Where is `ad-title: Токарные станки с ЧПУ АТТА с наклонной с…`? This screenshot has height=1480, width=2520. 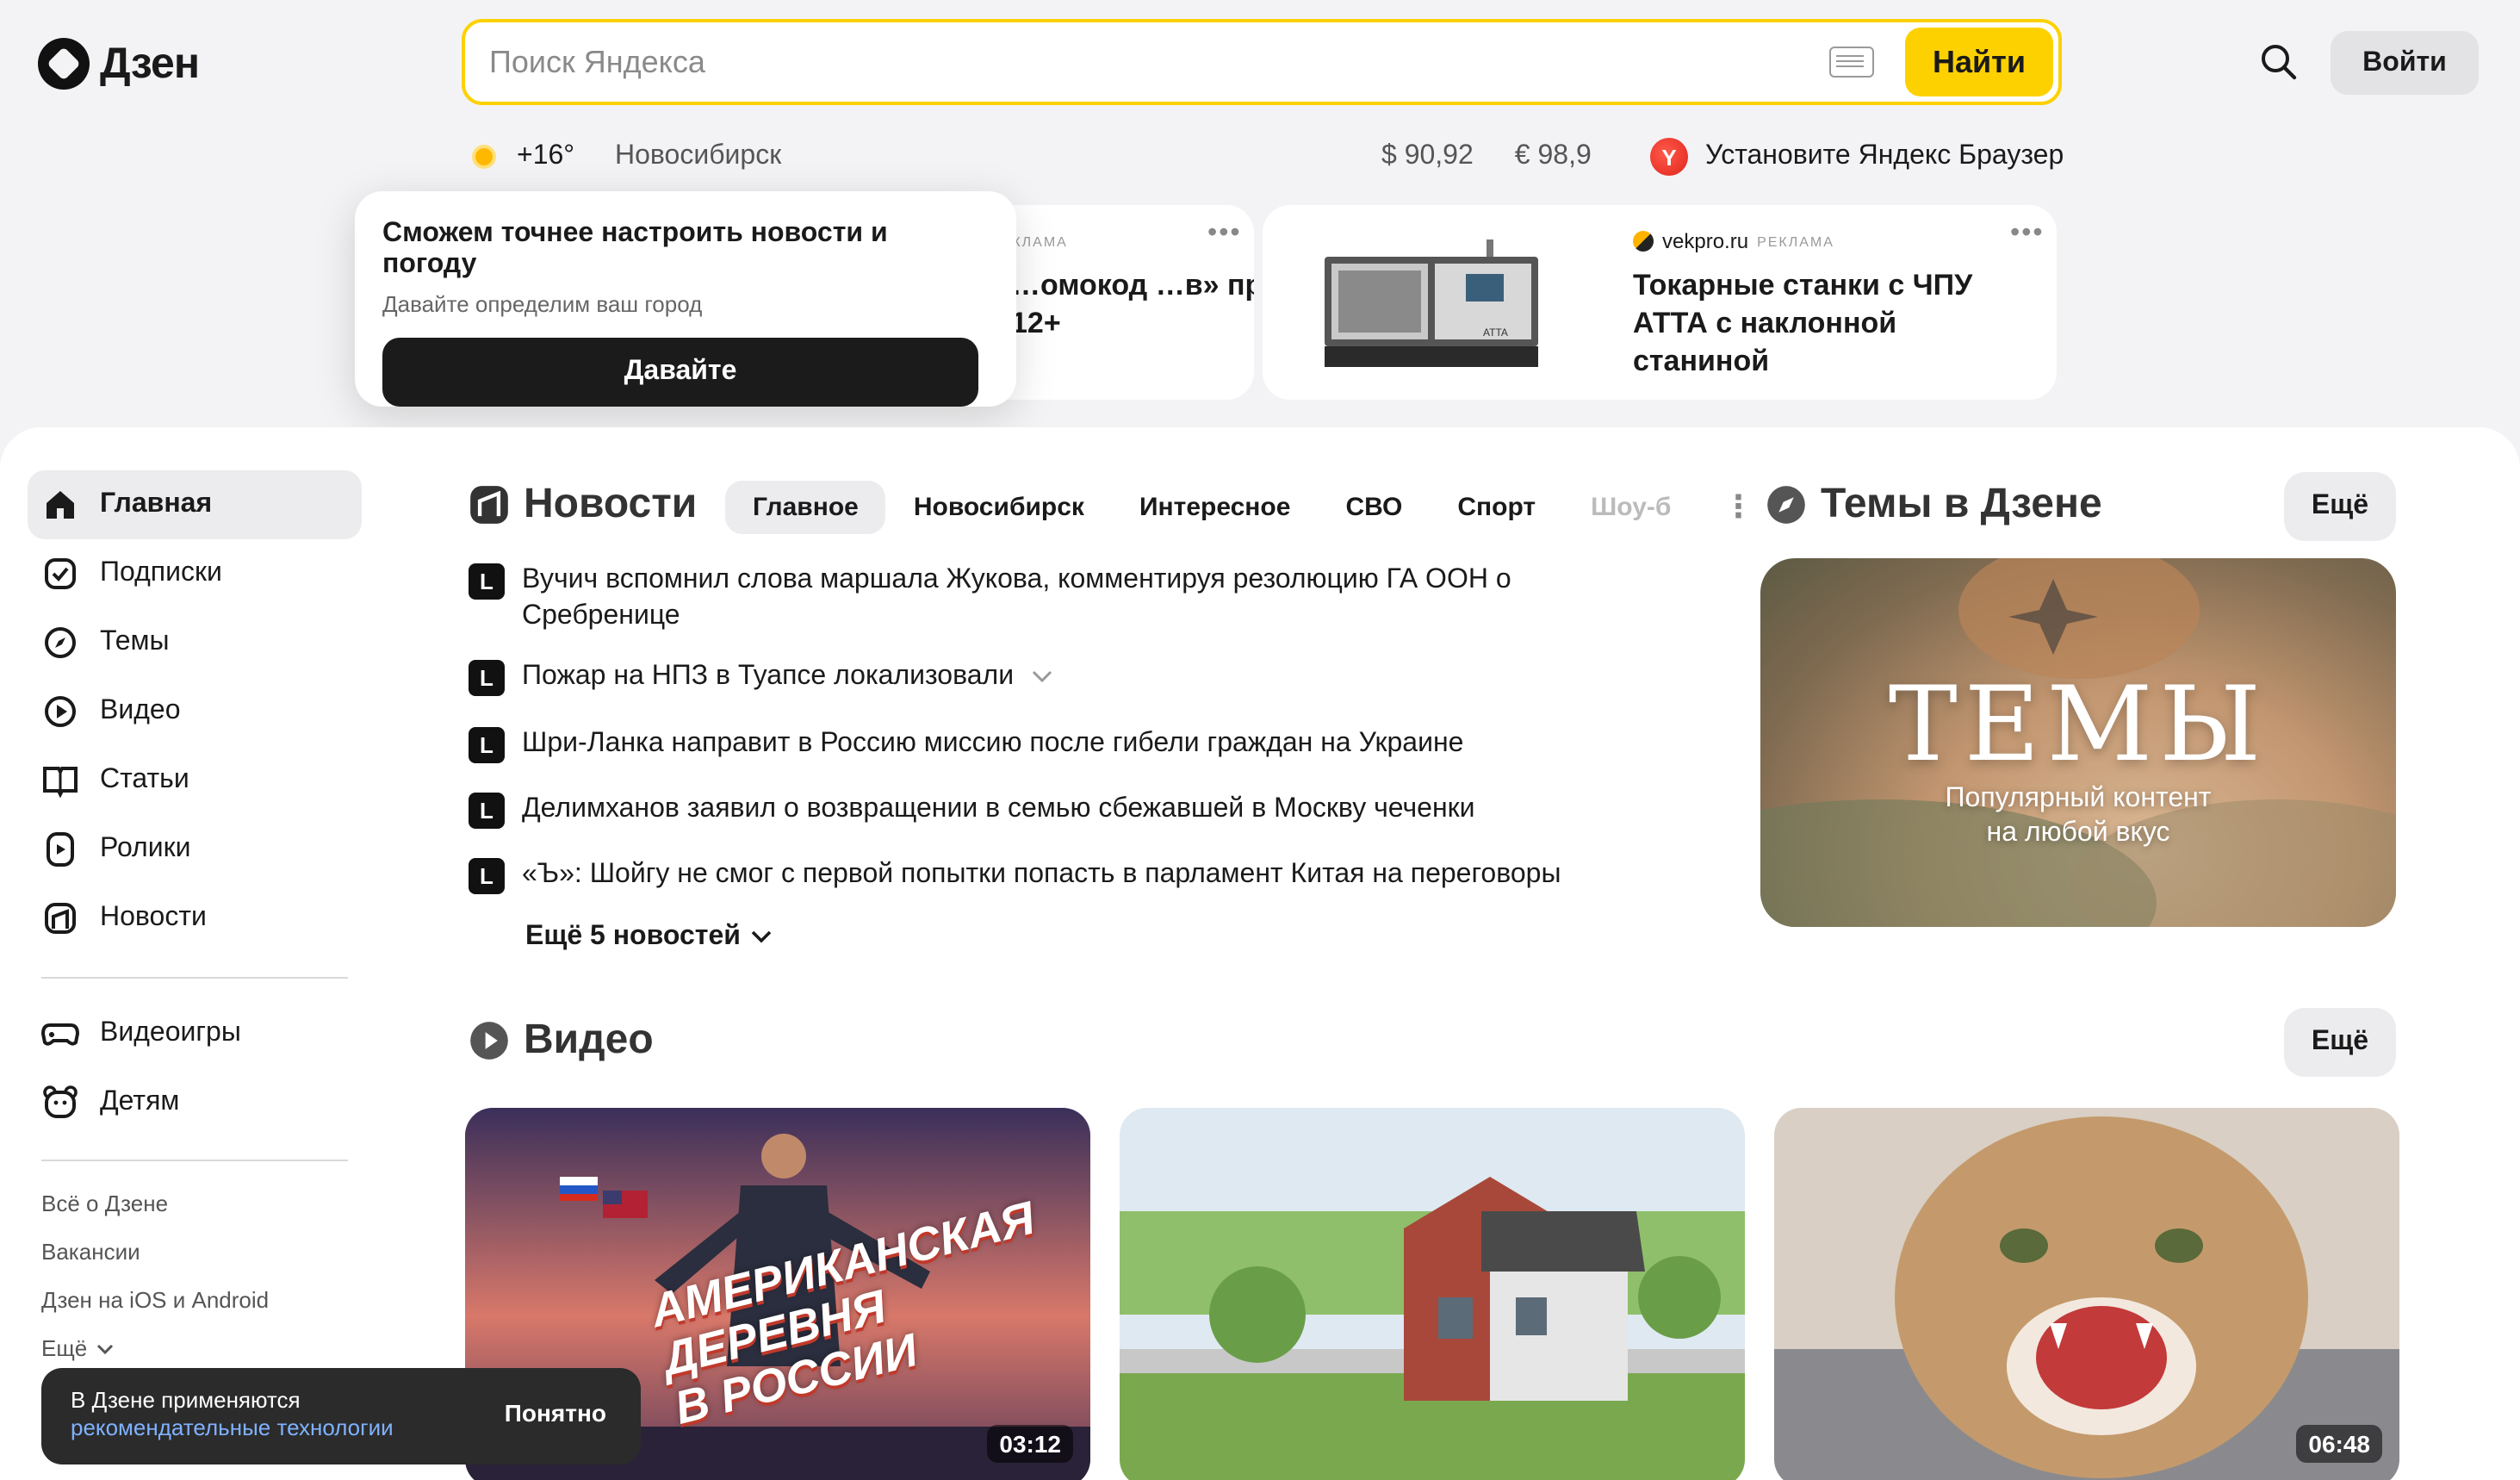 ad-title: Токарные станки с ЧПУ АТТА с наклонной с… is located at coordinates (1803, 323).